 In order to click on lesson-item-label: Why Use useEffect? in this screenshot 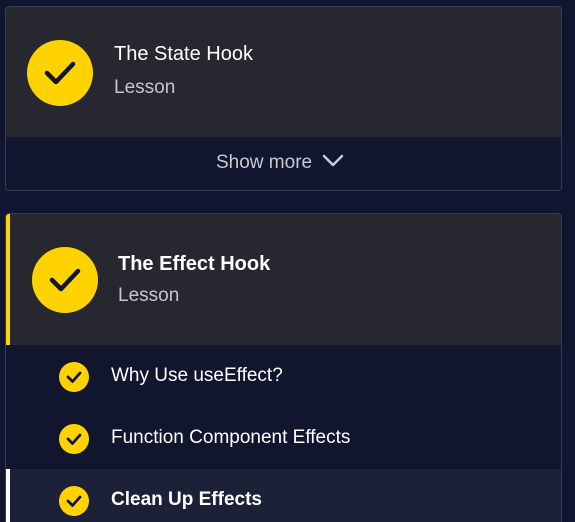, I will do `click(197, 375)`.